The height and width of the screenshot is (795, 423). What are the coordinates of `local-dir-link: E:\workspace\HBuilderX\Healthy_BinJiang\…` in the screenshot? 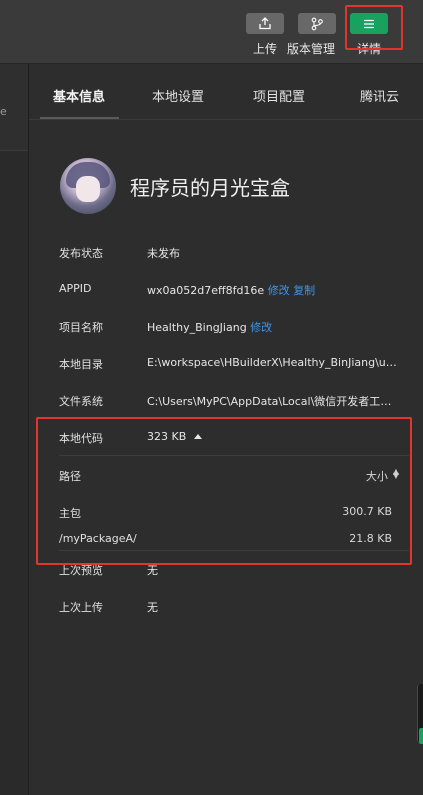 It's located at (272, 362).